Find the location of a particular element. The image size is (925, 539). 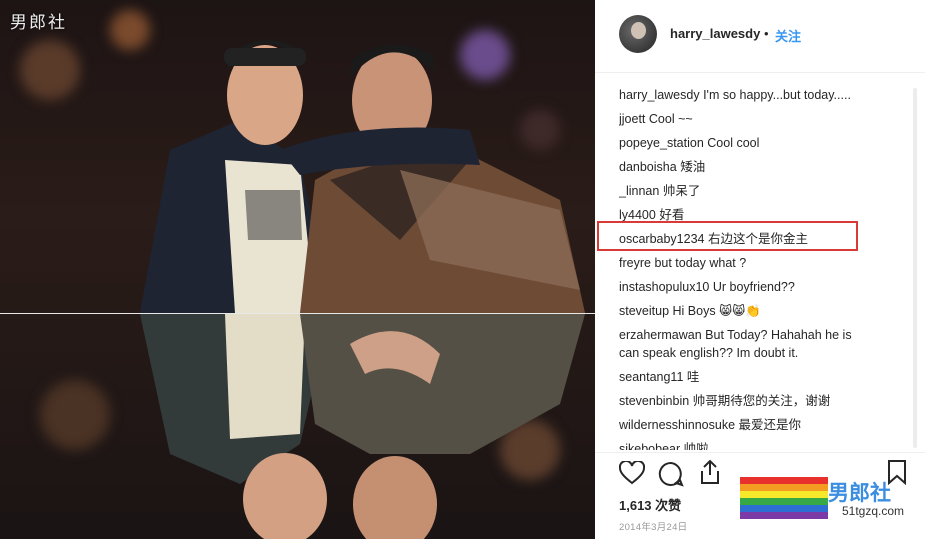

comment-item: stevenbinbin 帅哥期待您的关注，谢谢 is located at coordinates (724, 401).